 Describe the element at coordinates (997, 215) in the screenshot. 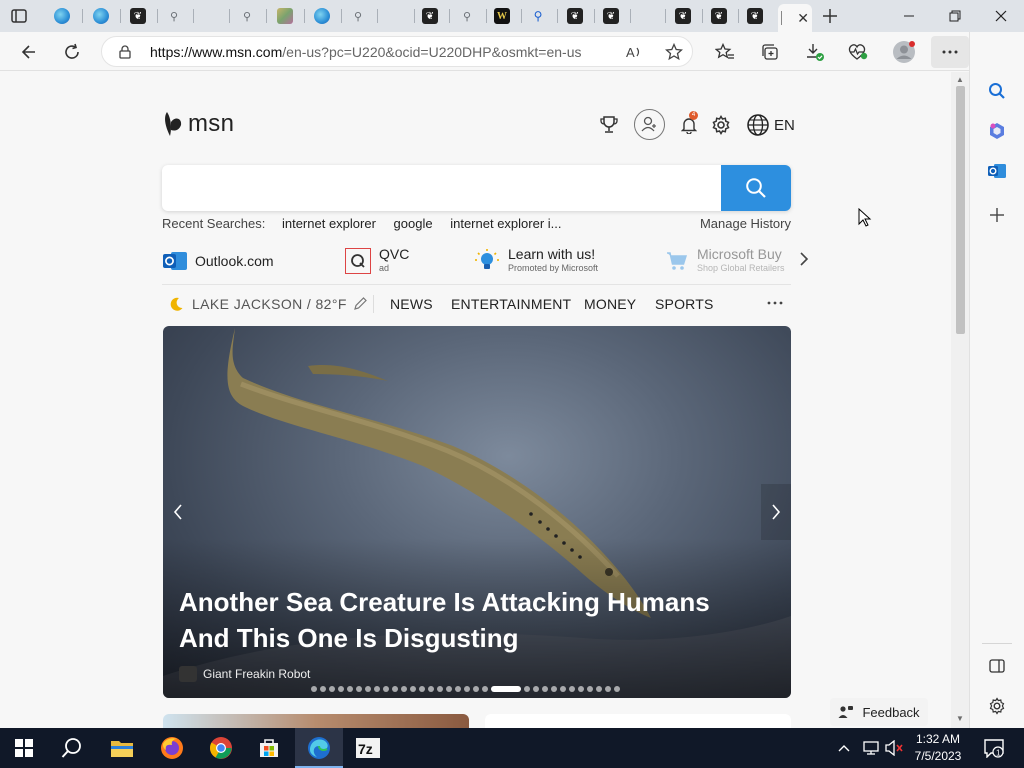

I see `add-icon` at that location.